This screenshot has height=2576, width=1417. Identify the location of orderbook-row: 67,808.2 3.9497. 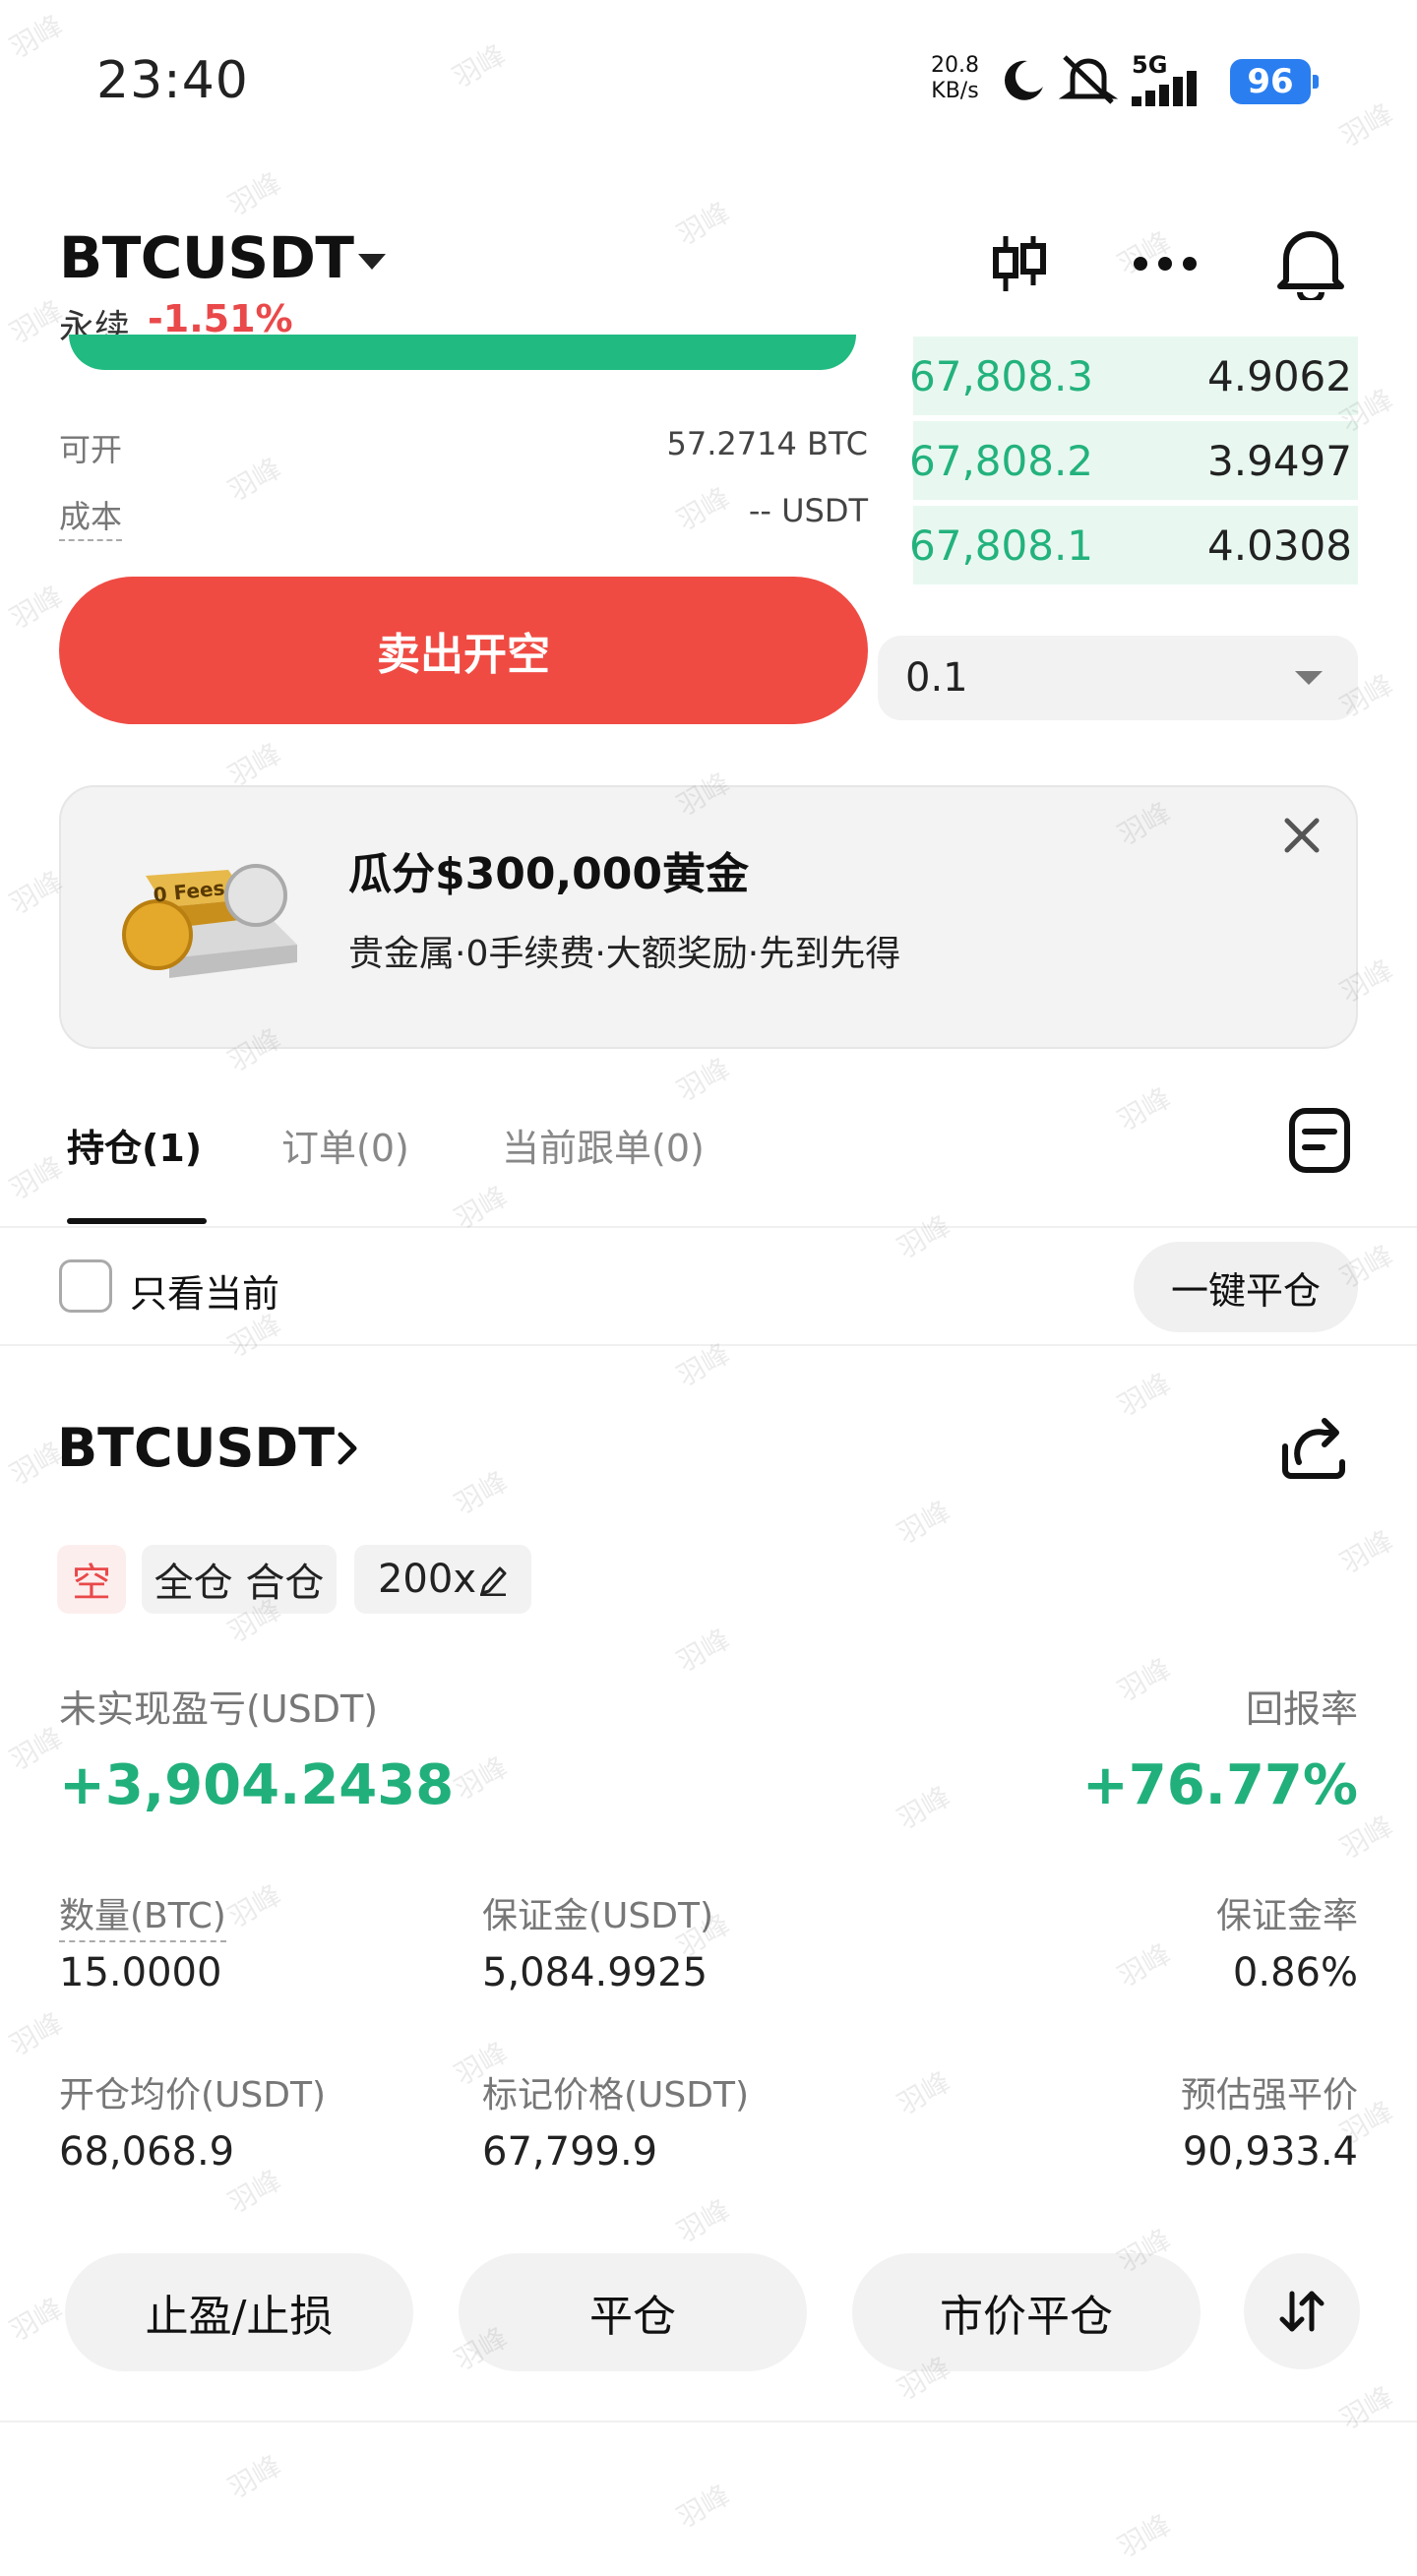
(1131, 460).